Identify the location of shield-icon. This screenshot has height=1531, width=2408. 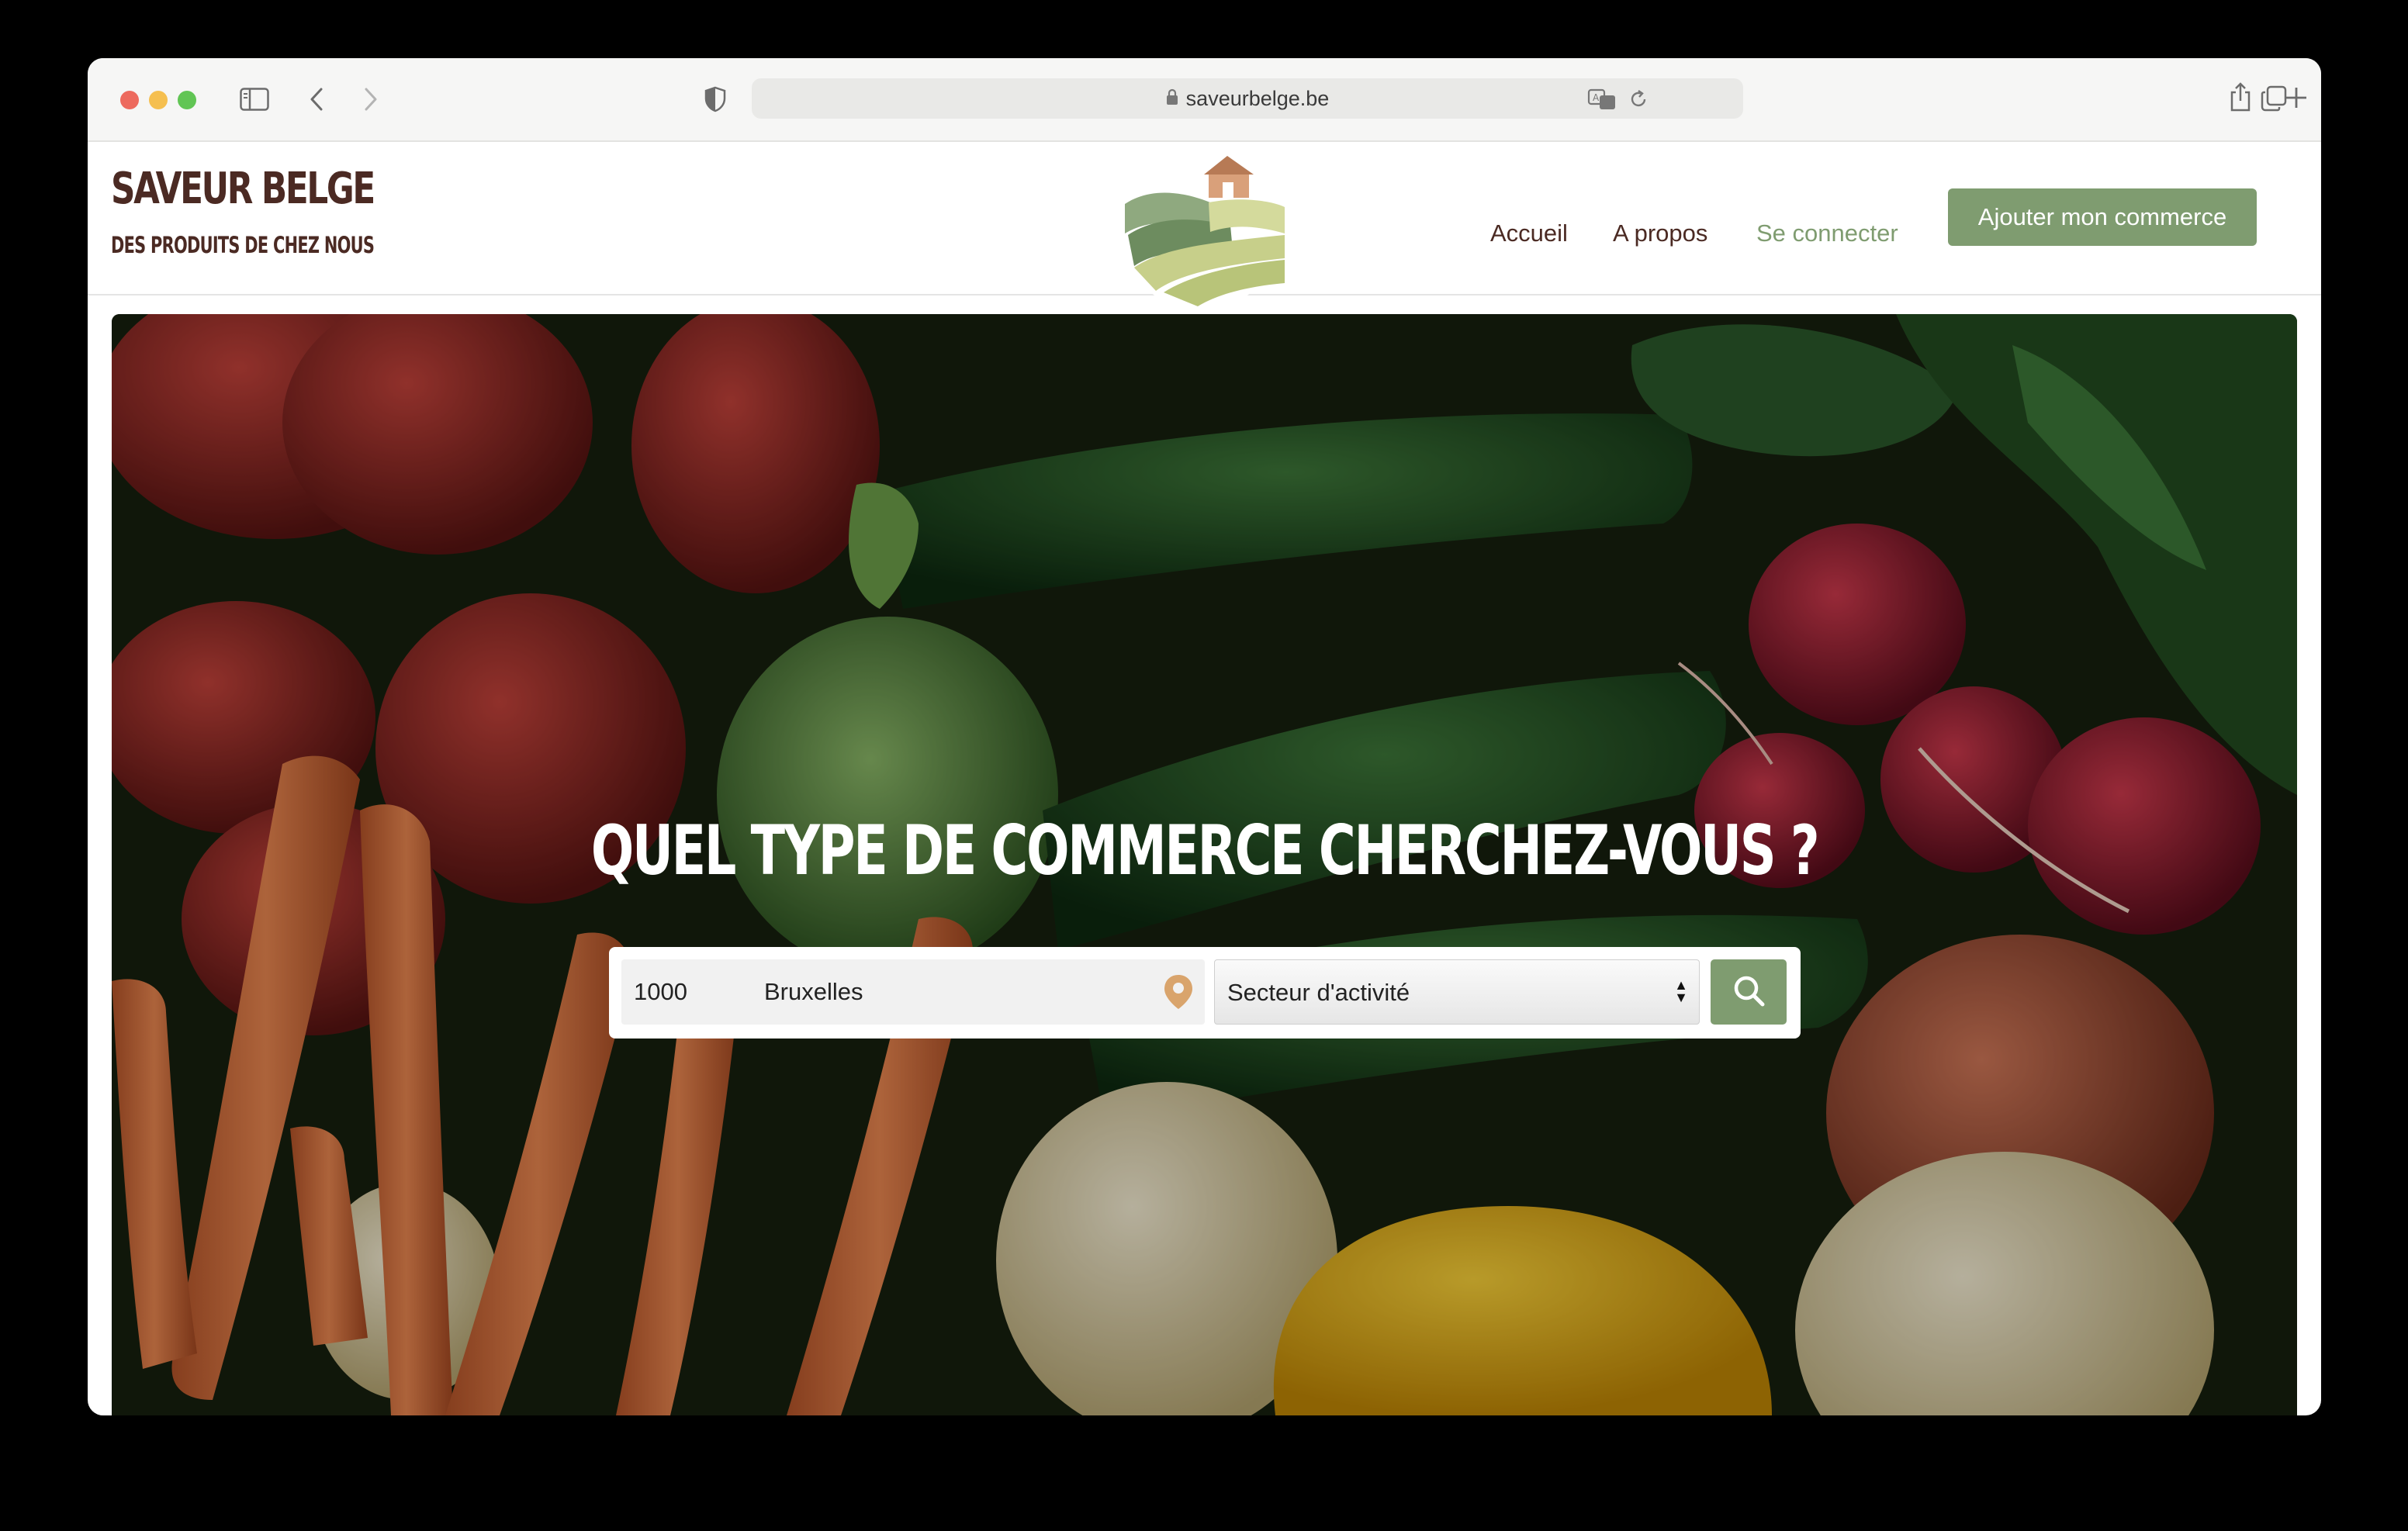
(715, 99).